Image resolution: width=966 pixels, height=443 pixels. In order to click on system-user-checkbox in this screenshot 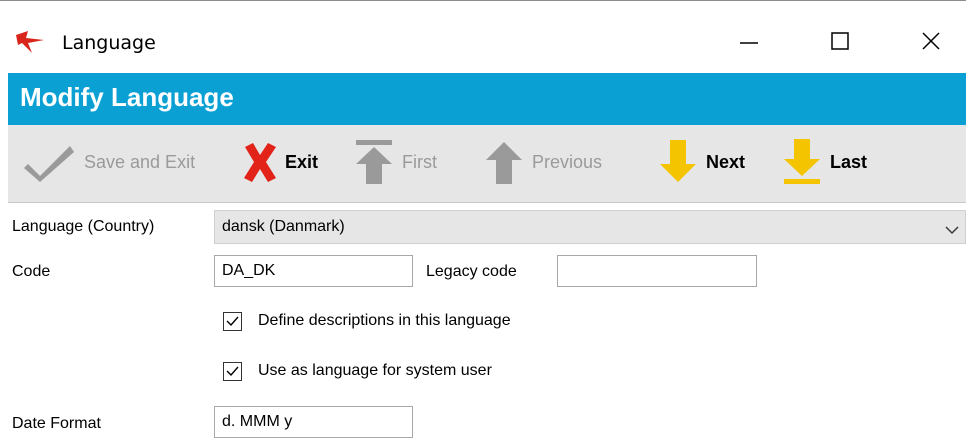, I will do `click(232, 371)`.